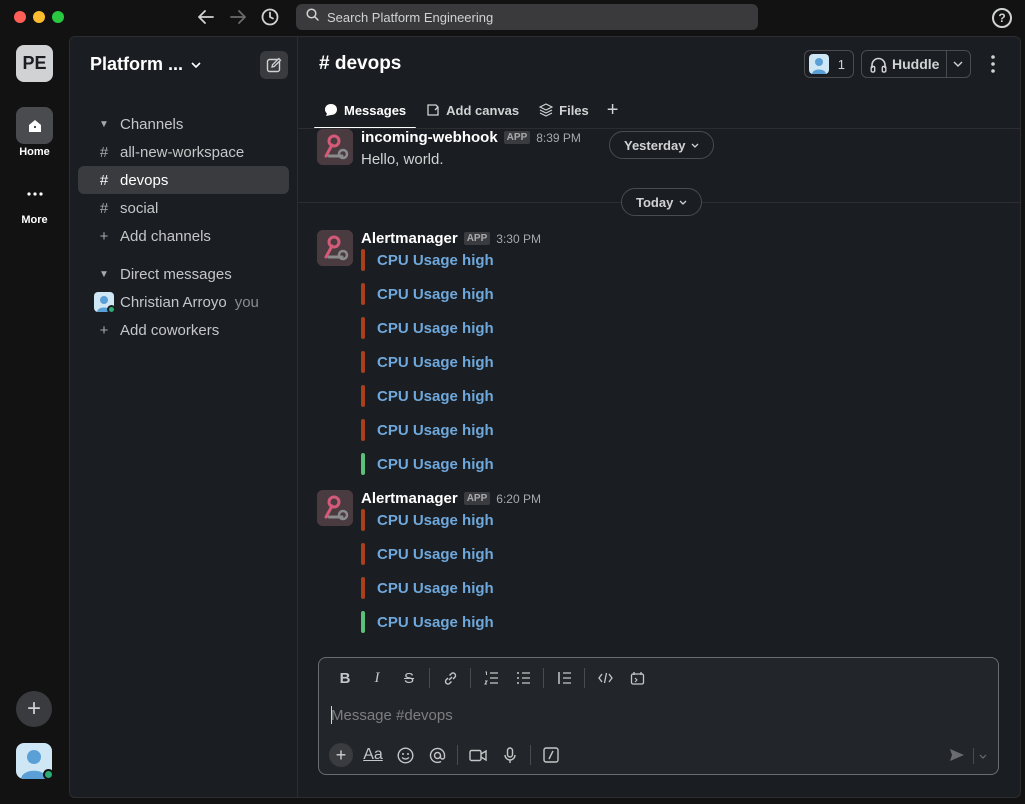  What do you see at coordinates (510, 755) in the screenshot?
I see `microphone-icon` at bounding box center [510, 755].